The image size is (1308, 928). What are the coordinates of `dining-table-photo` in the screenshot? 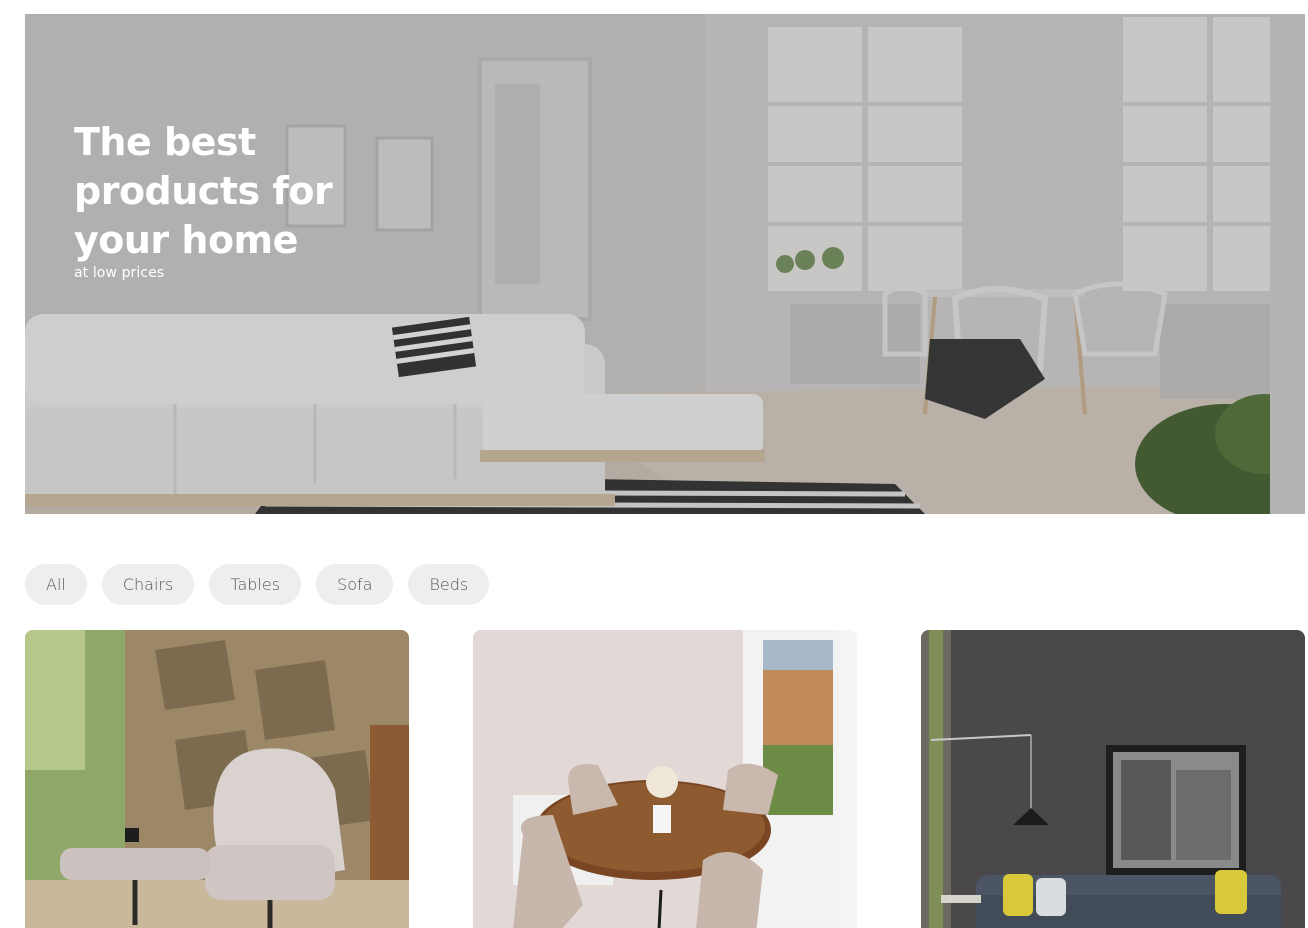 It's located at (665, 779).